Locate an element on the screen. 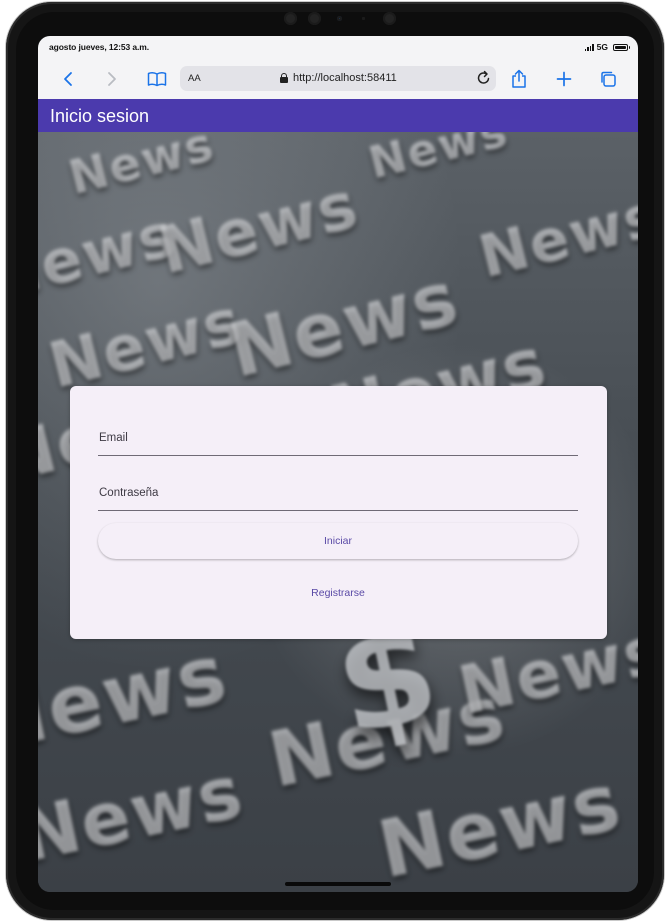 This screenshot has height=922, width=670. address-bar: AA http://localhost:58411 is located at coordinates (338, 78).